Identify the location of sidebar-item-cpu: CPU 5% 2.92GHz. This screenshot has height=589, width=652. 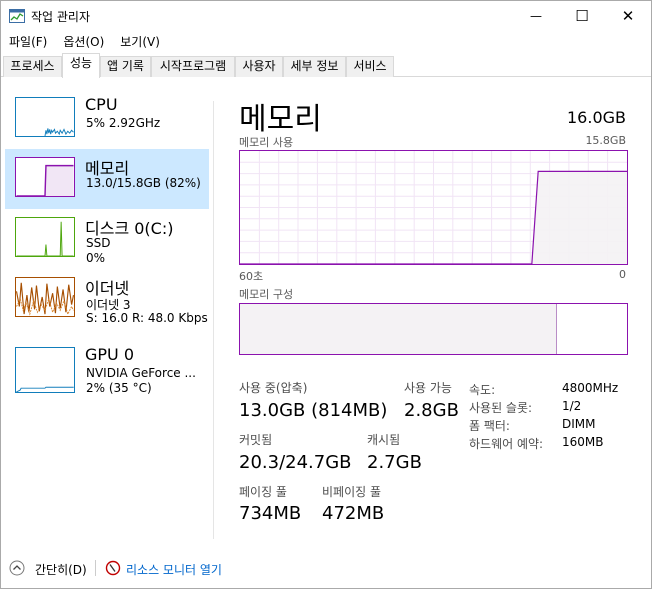
(107, 119).